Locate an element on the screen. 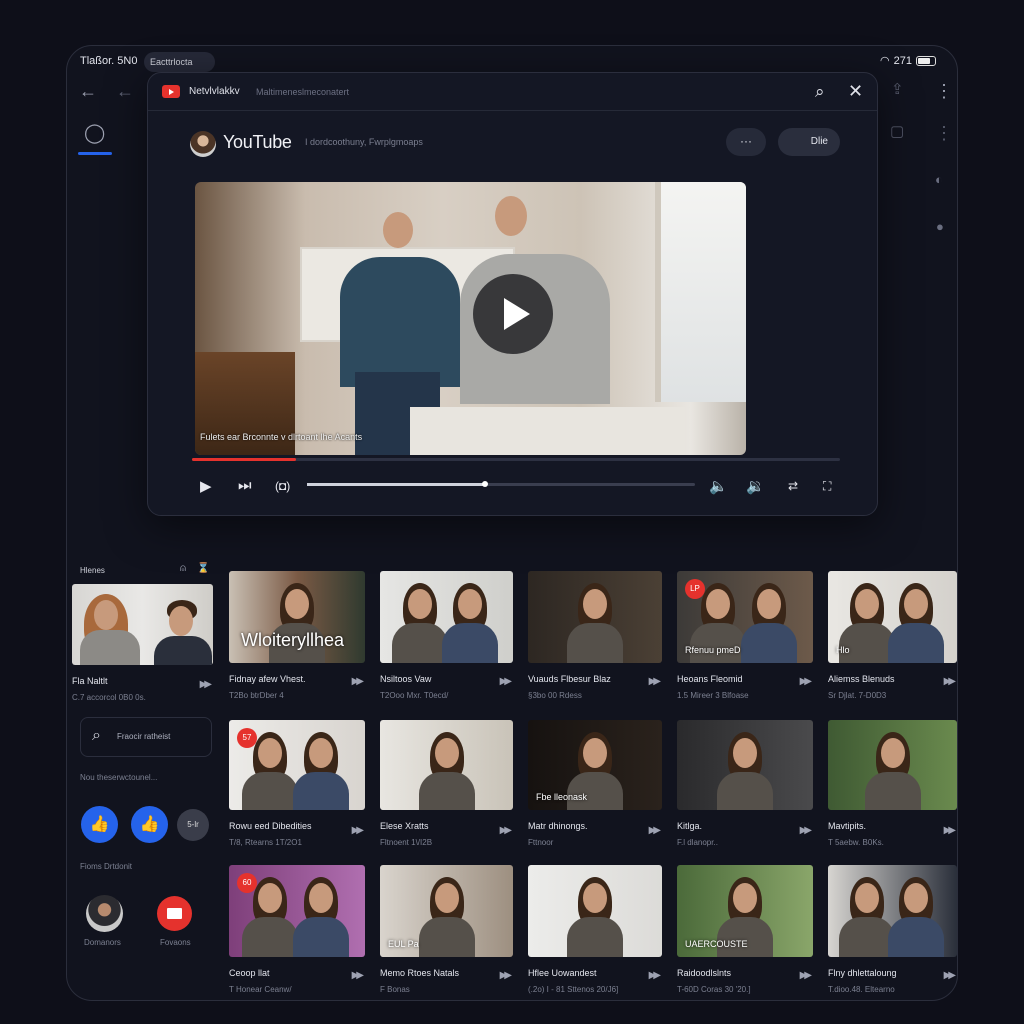  video-card: Flny dhlettaloung T.dioo.48. Eltearno ▶▶ is located at coordinates (892, 929).